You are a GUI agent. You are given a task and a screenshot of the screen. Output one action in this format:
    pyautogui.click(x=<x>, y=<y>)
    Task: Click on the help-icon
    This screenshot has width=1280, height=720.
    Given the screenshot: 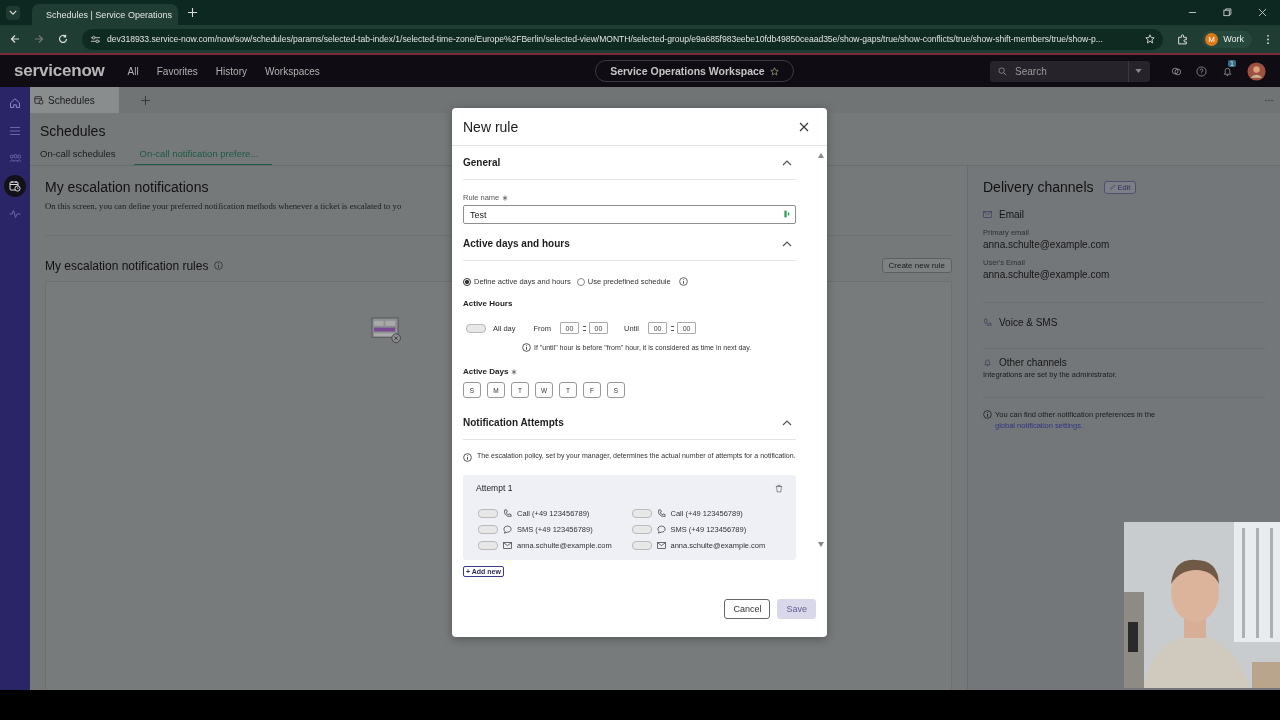 What is the action you would take?
    pyautogui.click(x=1201, y=71)
    